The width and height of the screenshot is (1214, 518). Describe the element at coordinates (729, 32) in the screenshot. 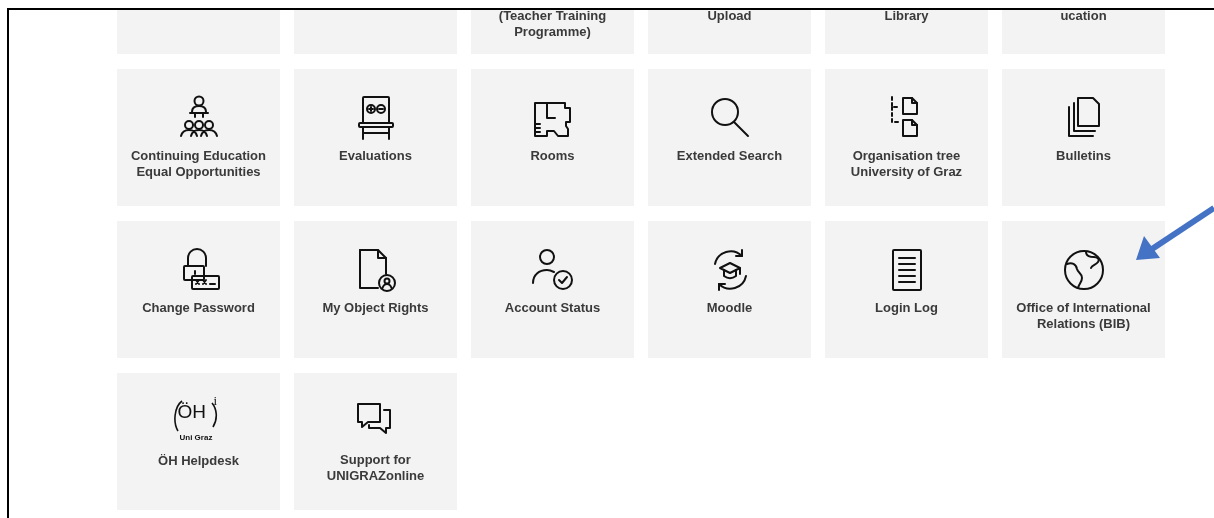

I see `menu-tile: Upload` at that location.